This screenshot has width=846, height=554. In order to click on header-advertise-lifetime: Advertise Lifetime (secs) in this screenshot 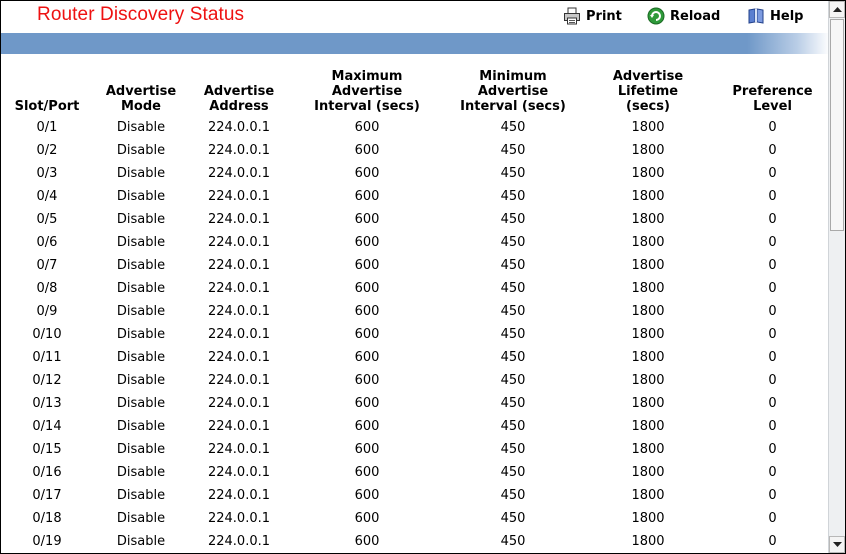, I will do `click(648, 91)`.